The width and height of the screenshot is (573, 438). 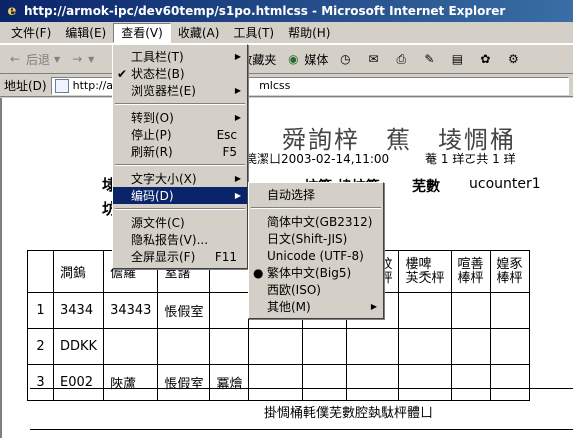 I want to click on menu-item-text-size: 文字大小(X) ▶, so click(x=180, y=178).